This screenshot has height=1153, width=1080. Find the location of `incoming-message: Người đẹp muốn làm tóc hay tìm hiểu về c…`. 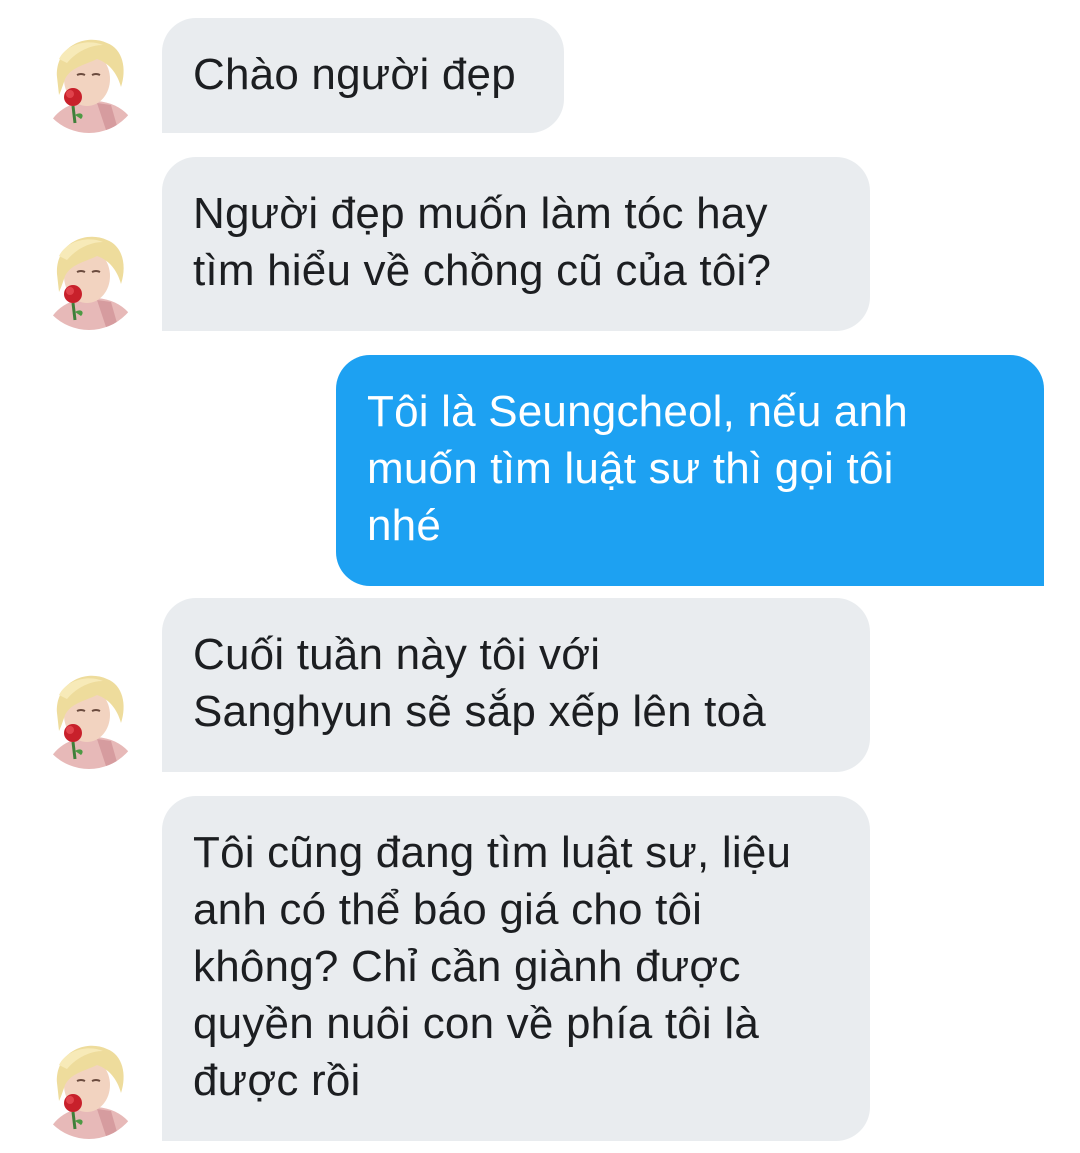

incoming-message: Người đẹp muốn làm tóc hay tìm hiểu về c… is located at coordinates (516, 244).